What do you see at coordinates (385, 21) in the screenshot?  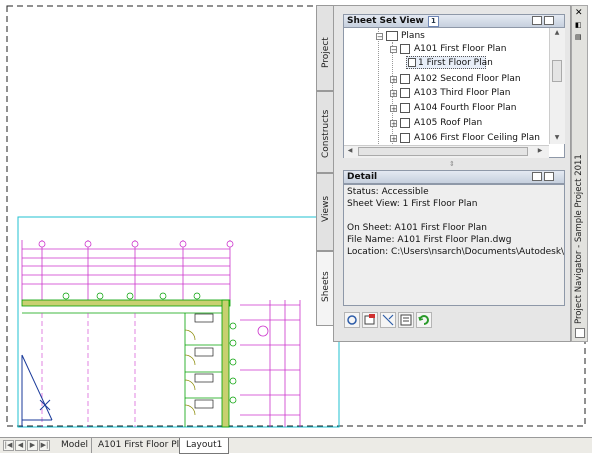 I see `sheet-set-view-title: Sheet Set View` at bounding box center [385, 21].